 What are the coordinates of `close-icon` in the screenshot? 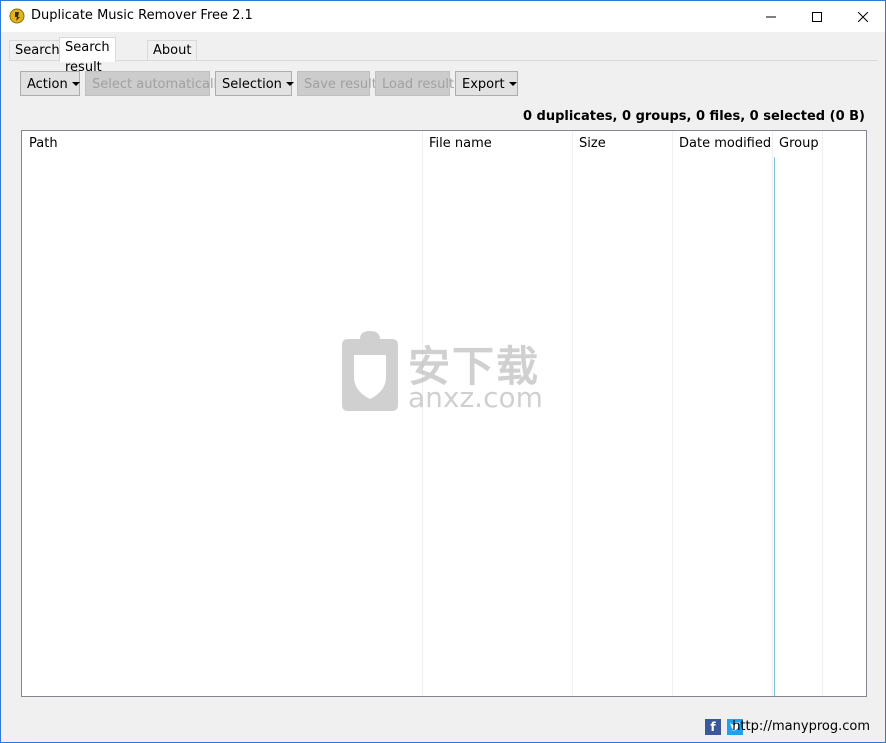 It's located at (863, 16).